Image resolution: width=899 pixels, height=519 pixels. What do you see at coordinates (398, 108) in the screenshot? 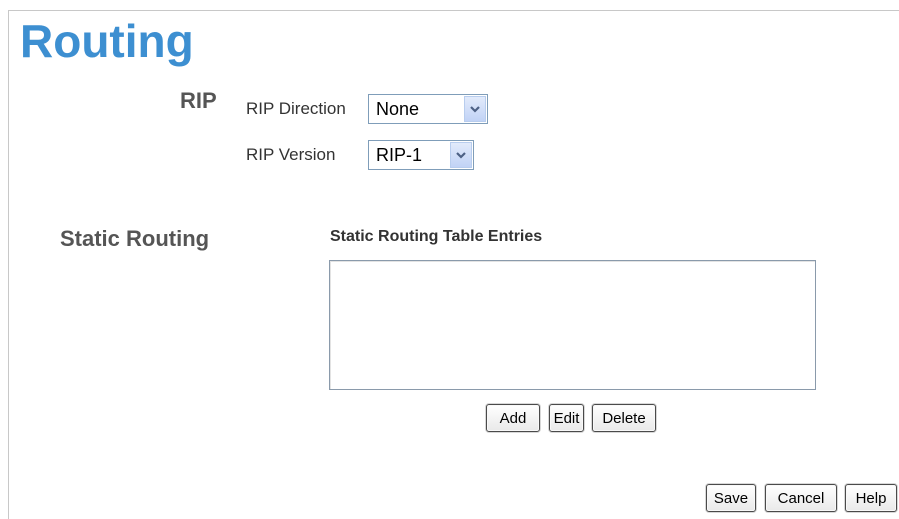
I see `rip-direction-value: None` at bounding box center [398, 108].